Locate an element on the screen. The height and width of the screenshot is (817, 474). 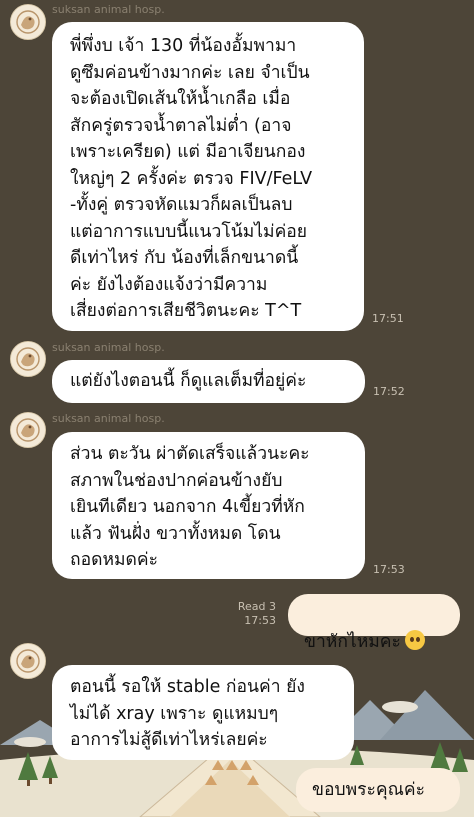
my-message-text: ขาหักไหมคะ is located at coordinates (352, 641).